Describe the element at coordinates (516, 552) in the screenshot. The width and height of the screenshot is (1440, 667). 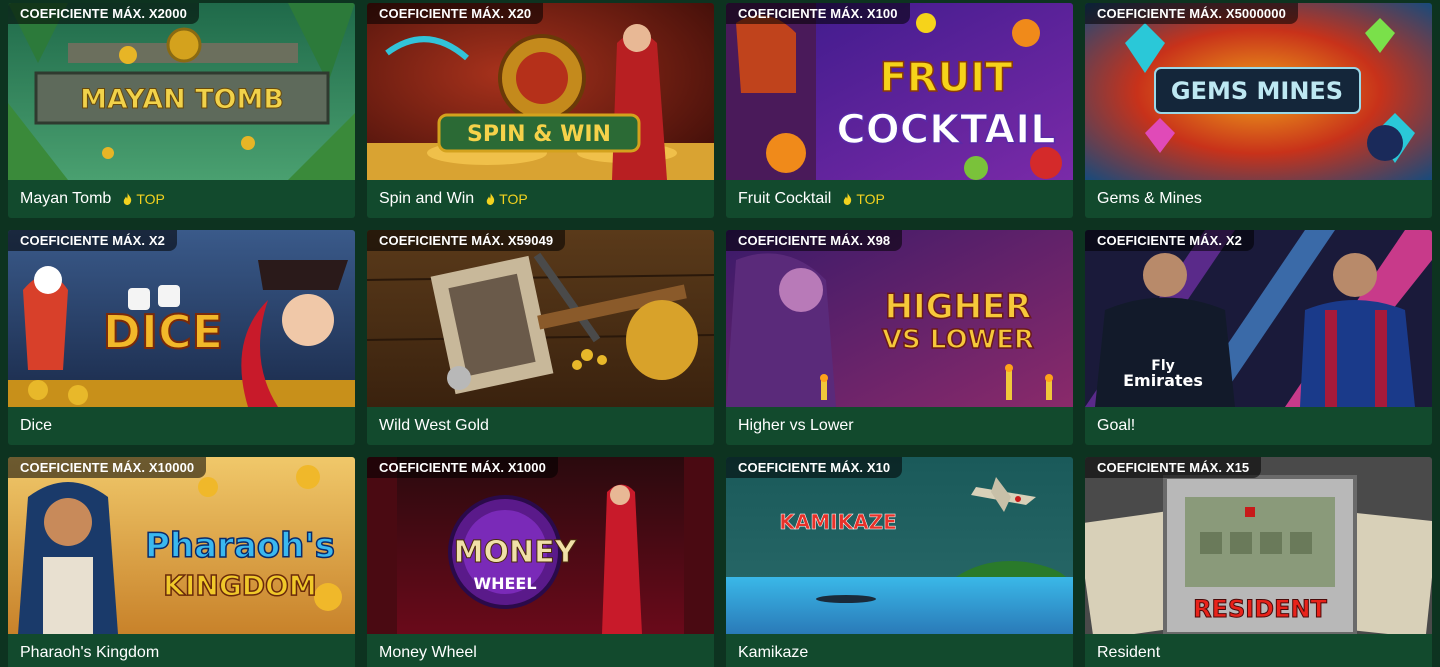
I see `game-logo-line-1: MONEY` at that location.